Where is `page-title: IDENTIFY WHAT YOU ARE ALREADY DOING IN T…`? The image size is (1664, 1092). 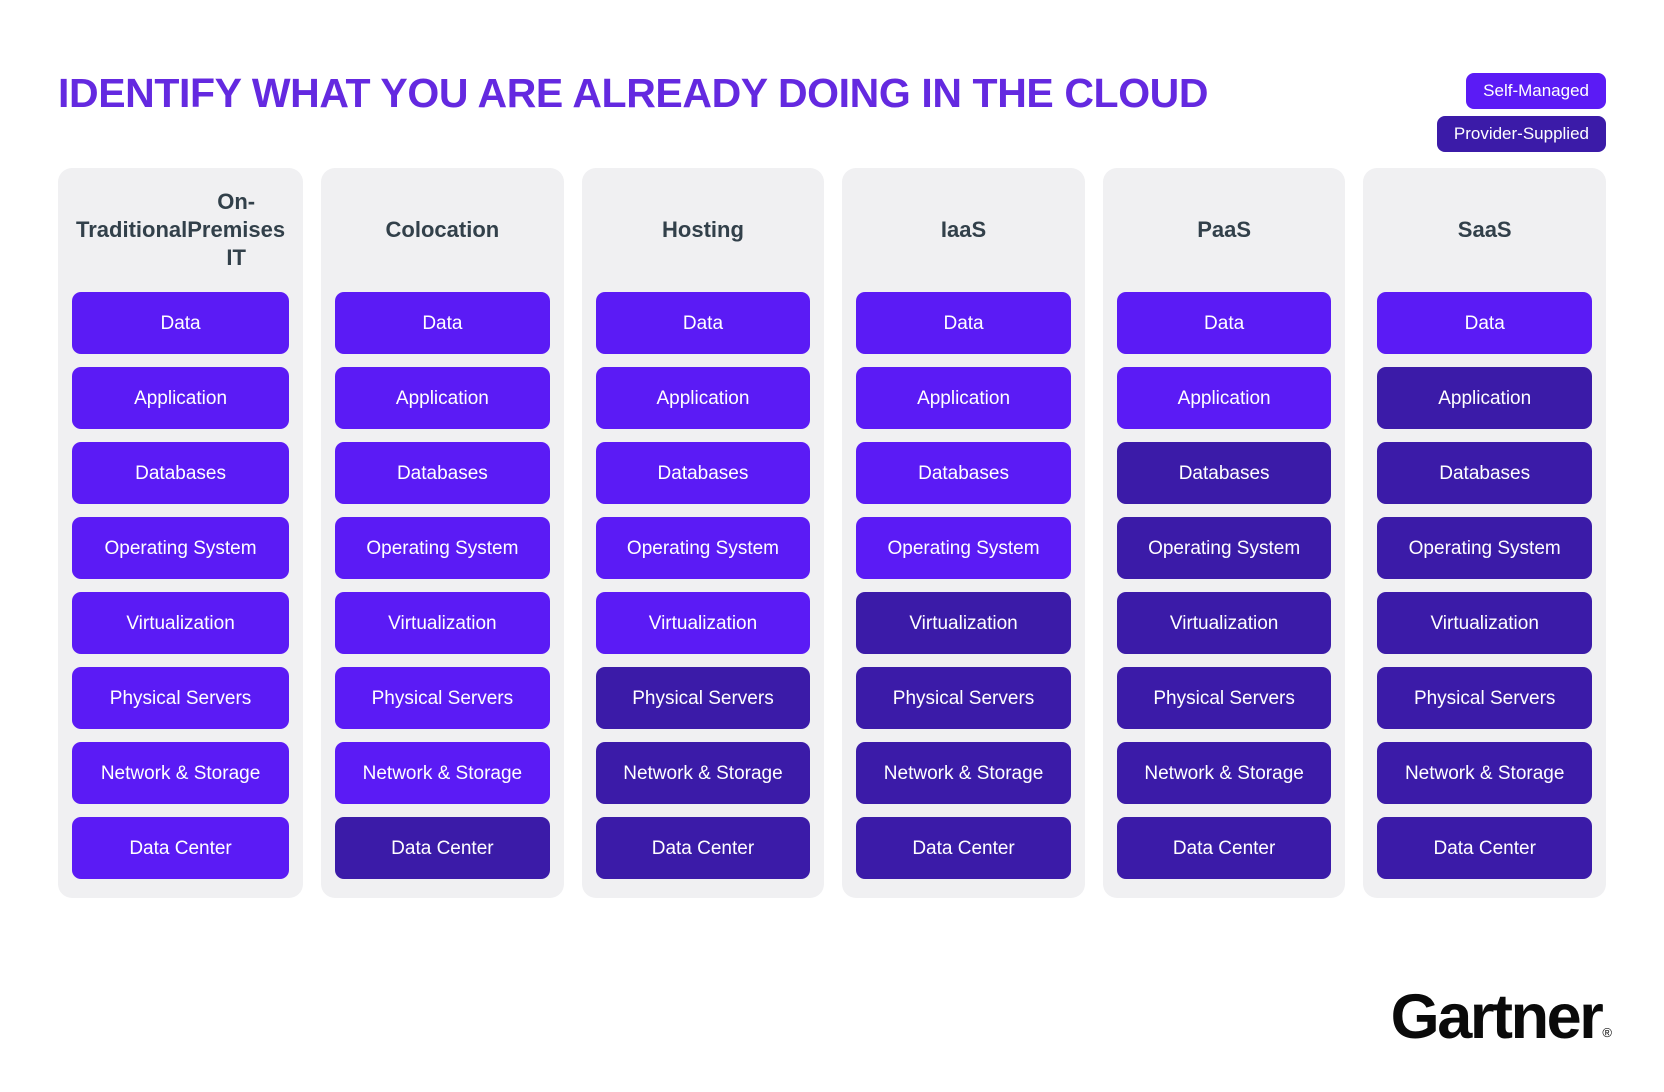
page-title: IDENTIFY WHAT YOU ARE ALREADY DOING IN T… is located at coordinates (633, 93).